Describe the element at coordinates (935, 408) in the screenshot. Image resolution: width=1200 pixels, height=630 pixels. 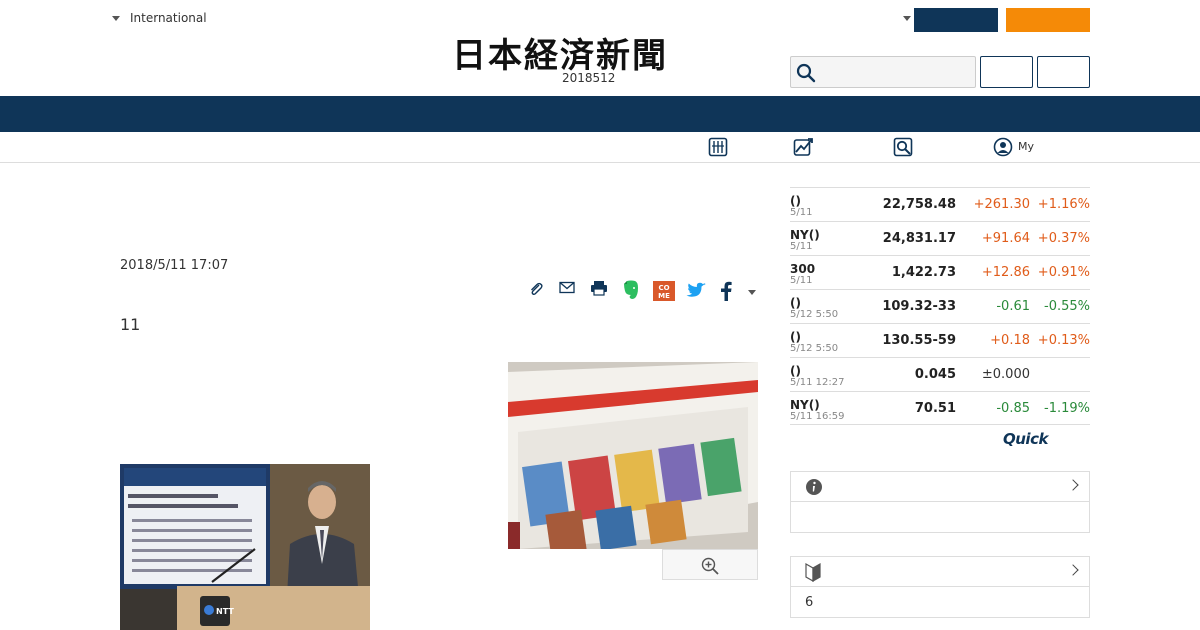
I see `market-value: 70.51` at that location.